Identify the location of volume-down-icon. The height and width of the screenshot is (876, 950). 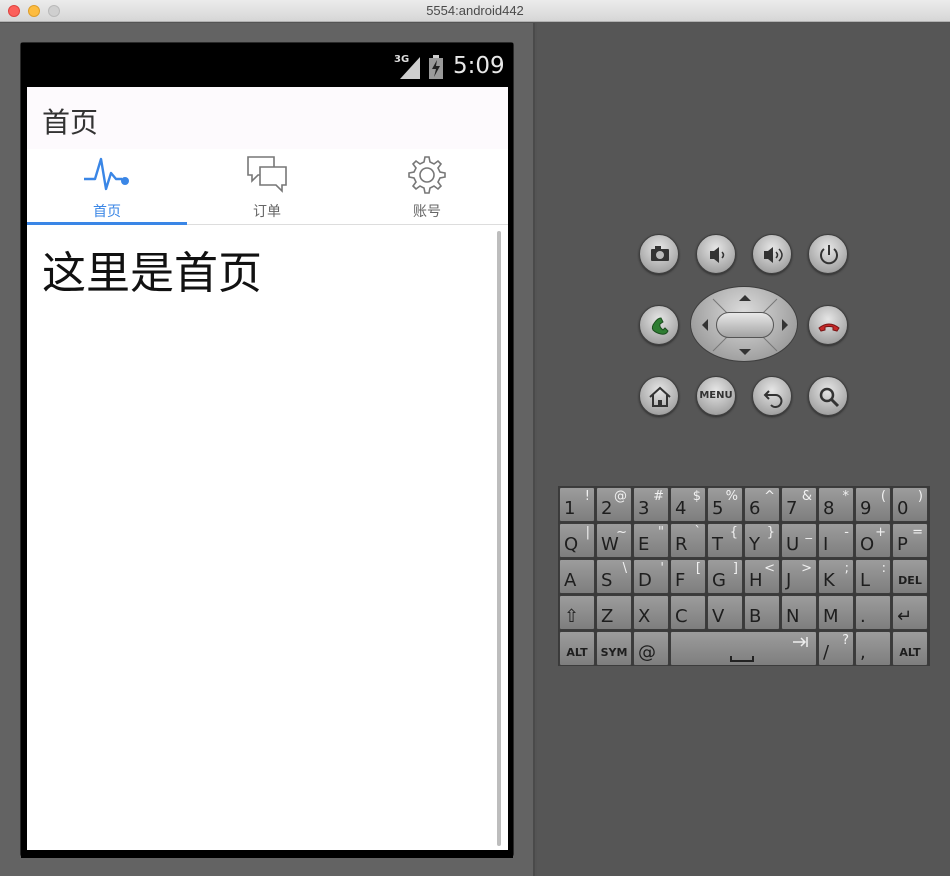
(717, 255).